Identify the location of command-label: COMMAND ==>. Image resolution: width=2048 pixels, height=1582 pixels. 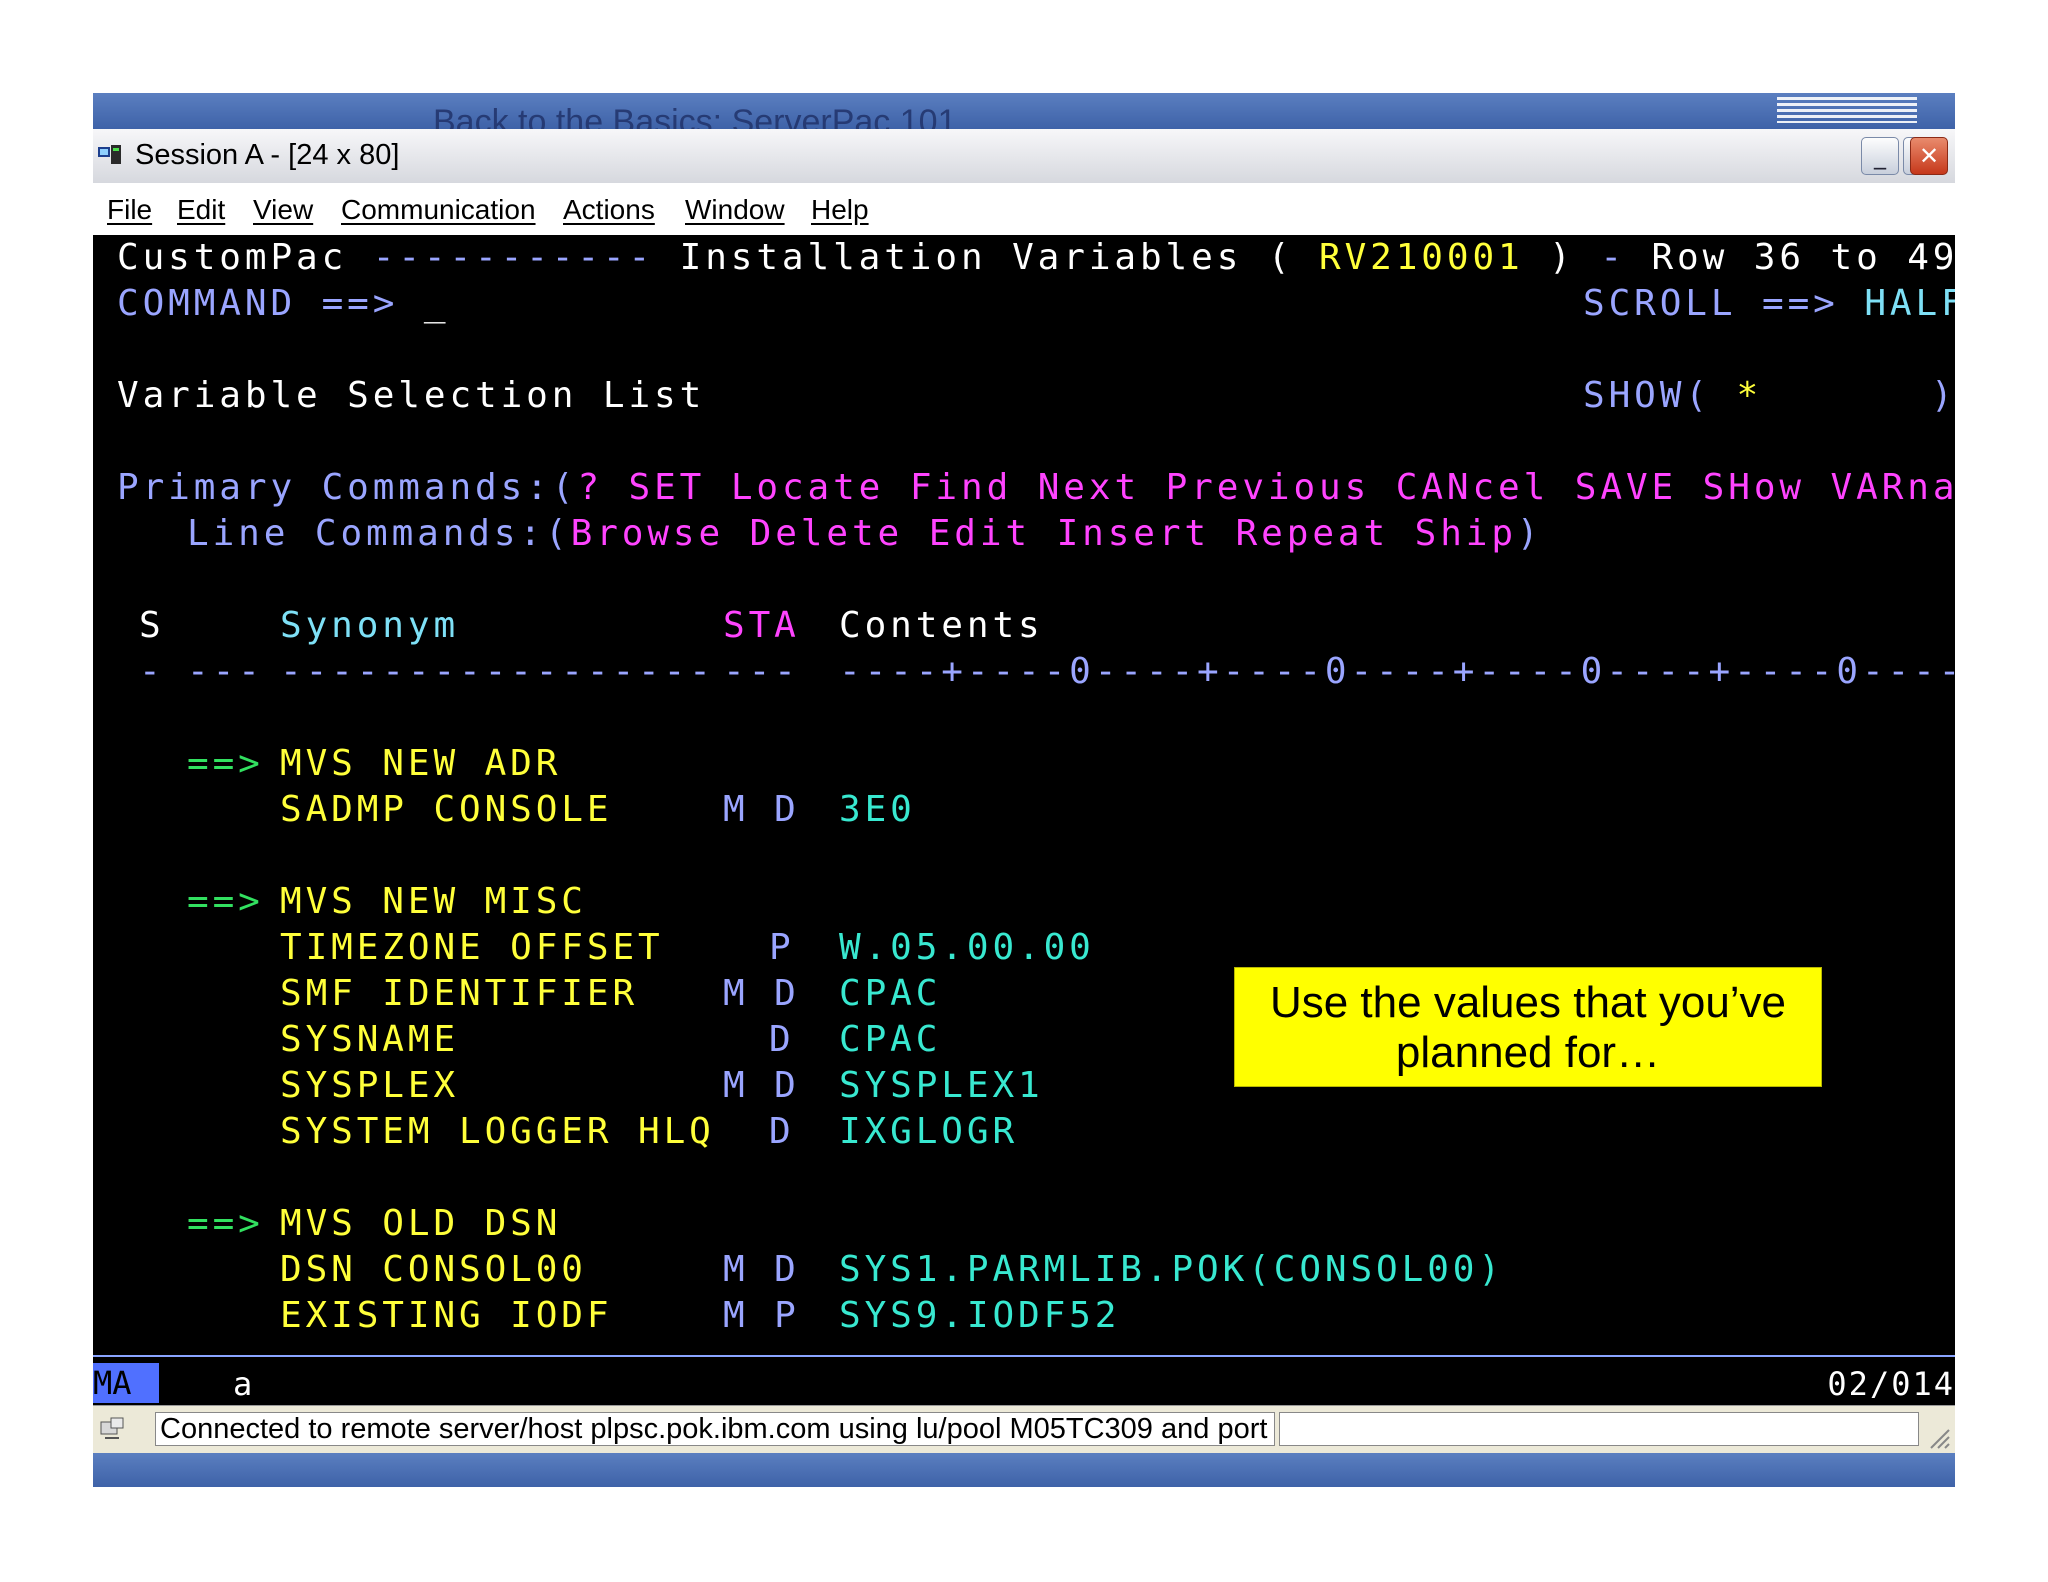
(258, 303).